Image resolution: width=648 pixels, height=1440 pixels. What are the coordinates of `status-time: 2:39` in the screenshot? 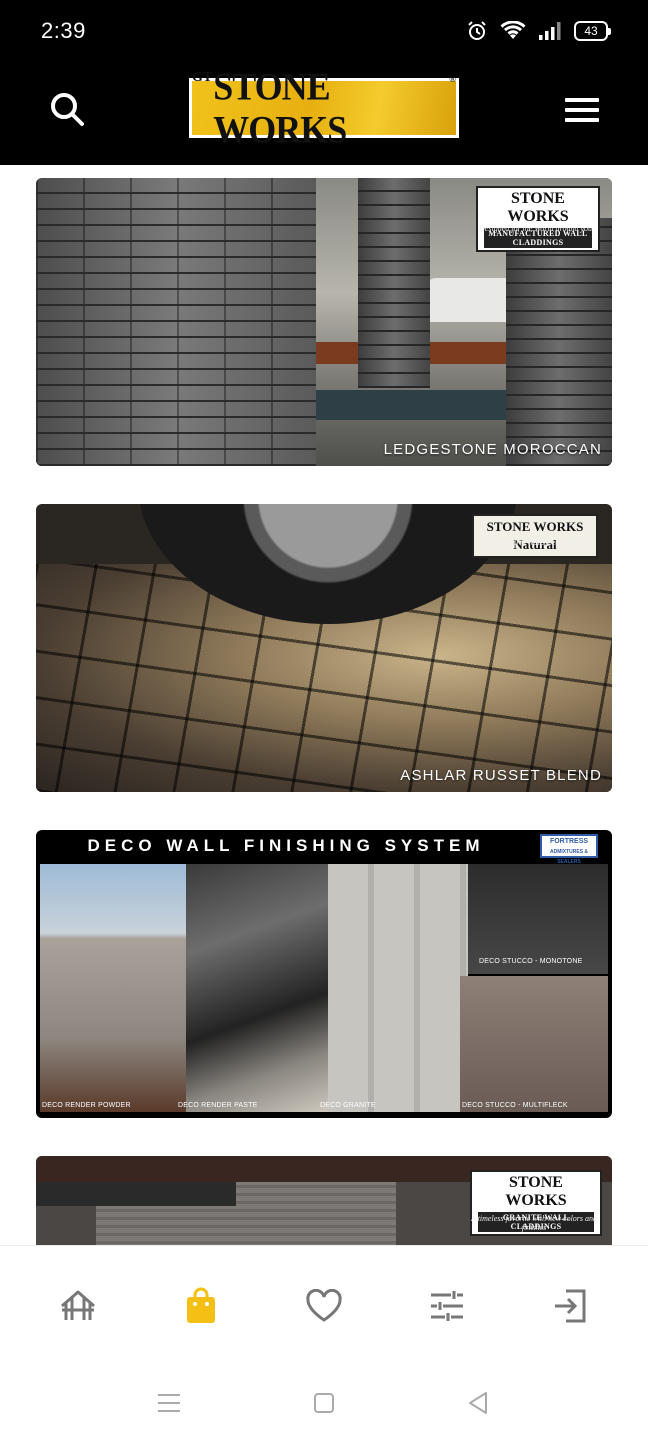 It's located at (63, 30).